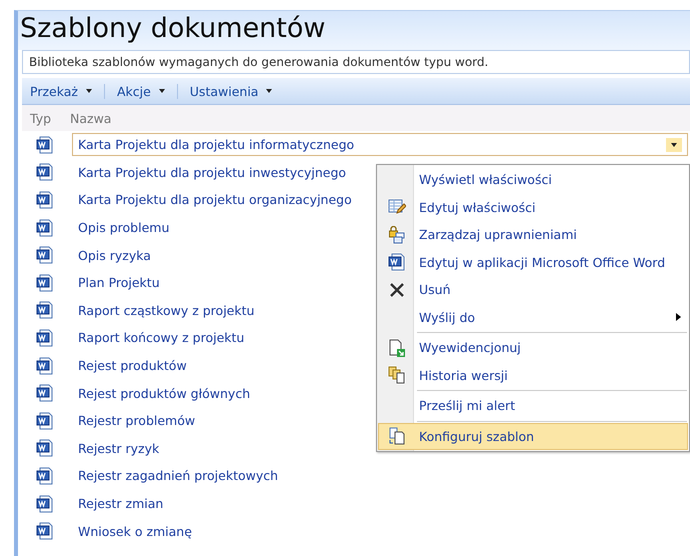  I want to click on menu-item: Usuń, so click(533, 290).